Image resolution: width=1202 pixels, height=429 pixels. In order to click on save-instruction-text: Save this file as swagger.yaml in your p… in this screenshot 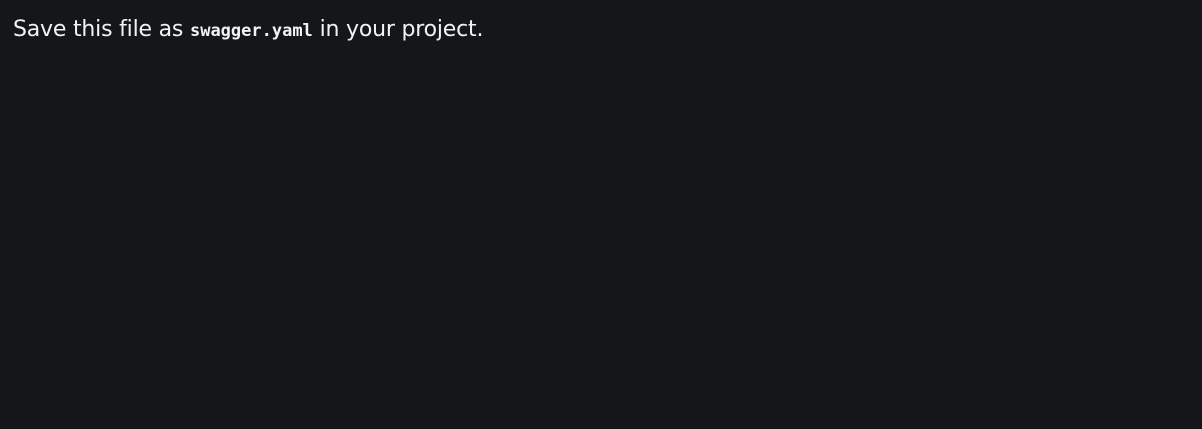, I will do `click(248, 30)`.